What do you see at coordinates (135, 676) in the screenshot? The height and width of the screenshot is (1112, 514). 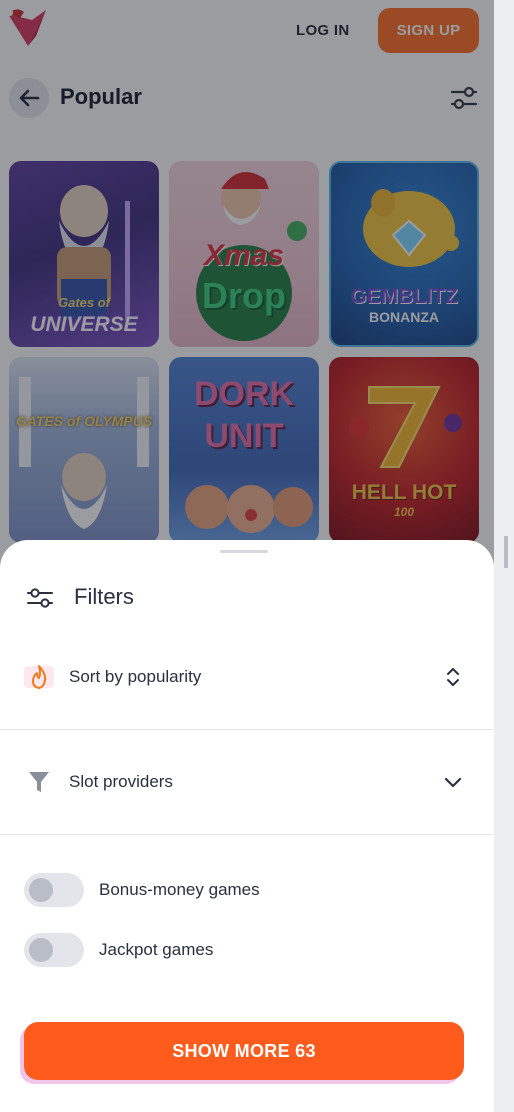 I see `sort-label: Sort by popularity` at bounding box center [135, 676].